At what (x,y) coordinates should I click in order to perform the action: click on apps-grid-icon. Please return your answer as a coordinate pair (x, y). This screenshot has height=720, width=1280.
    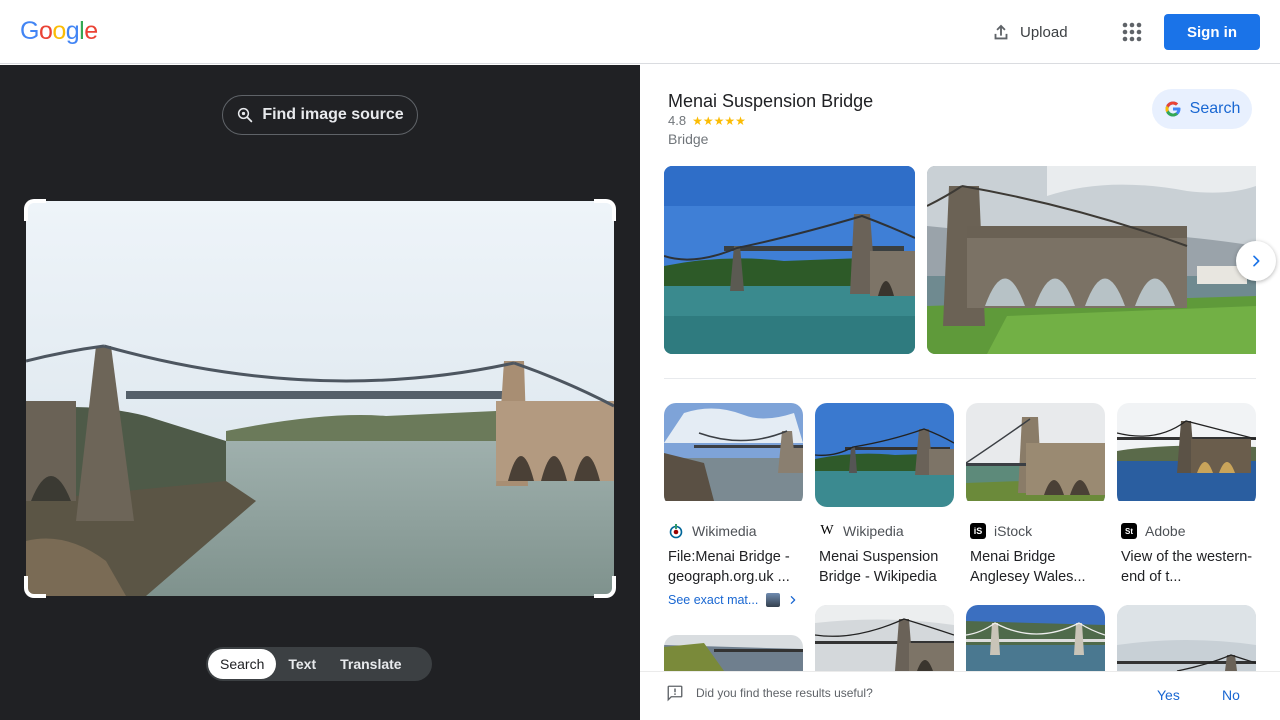
    Looking at the image, I should click on (1132, 32).